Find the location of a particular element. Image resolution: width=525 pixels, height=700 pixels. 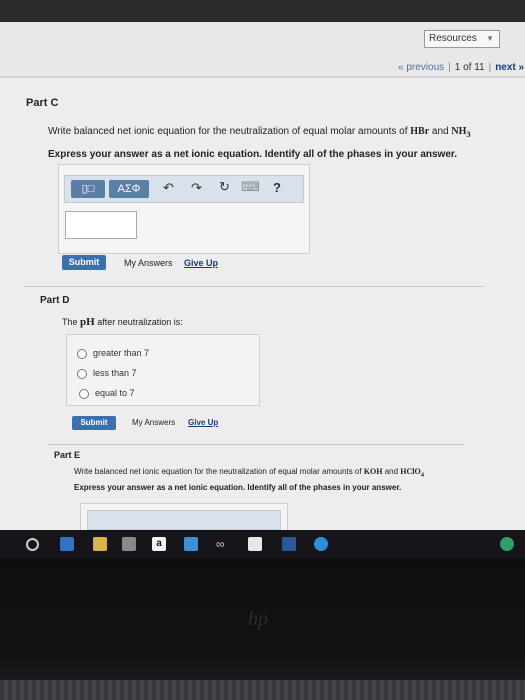

answer-input is located at coordinates (101, 225).